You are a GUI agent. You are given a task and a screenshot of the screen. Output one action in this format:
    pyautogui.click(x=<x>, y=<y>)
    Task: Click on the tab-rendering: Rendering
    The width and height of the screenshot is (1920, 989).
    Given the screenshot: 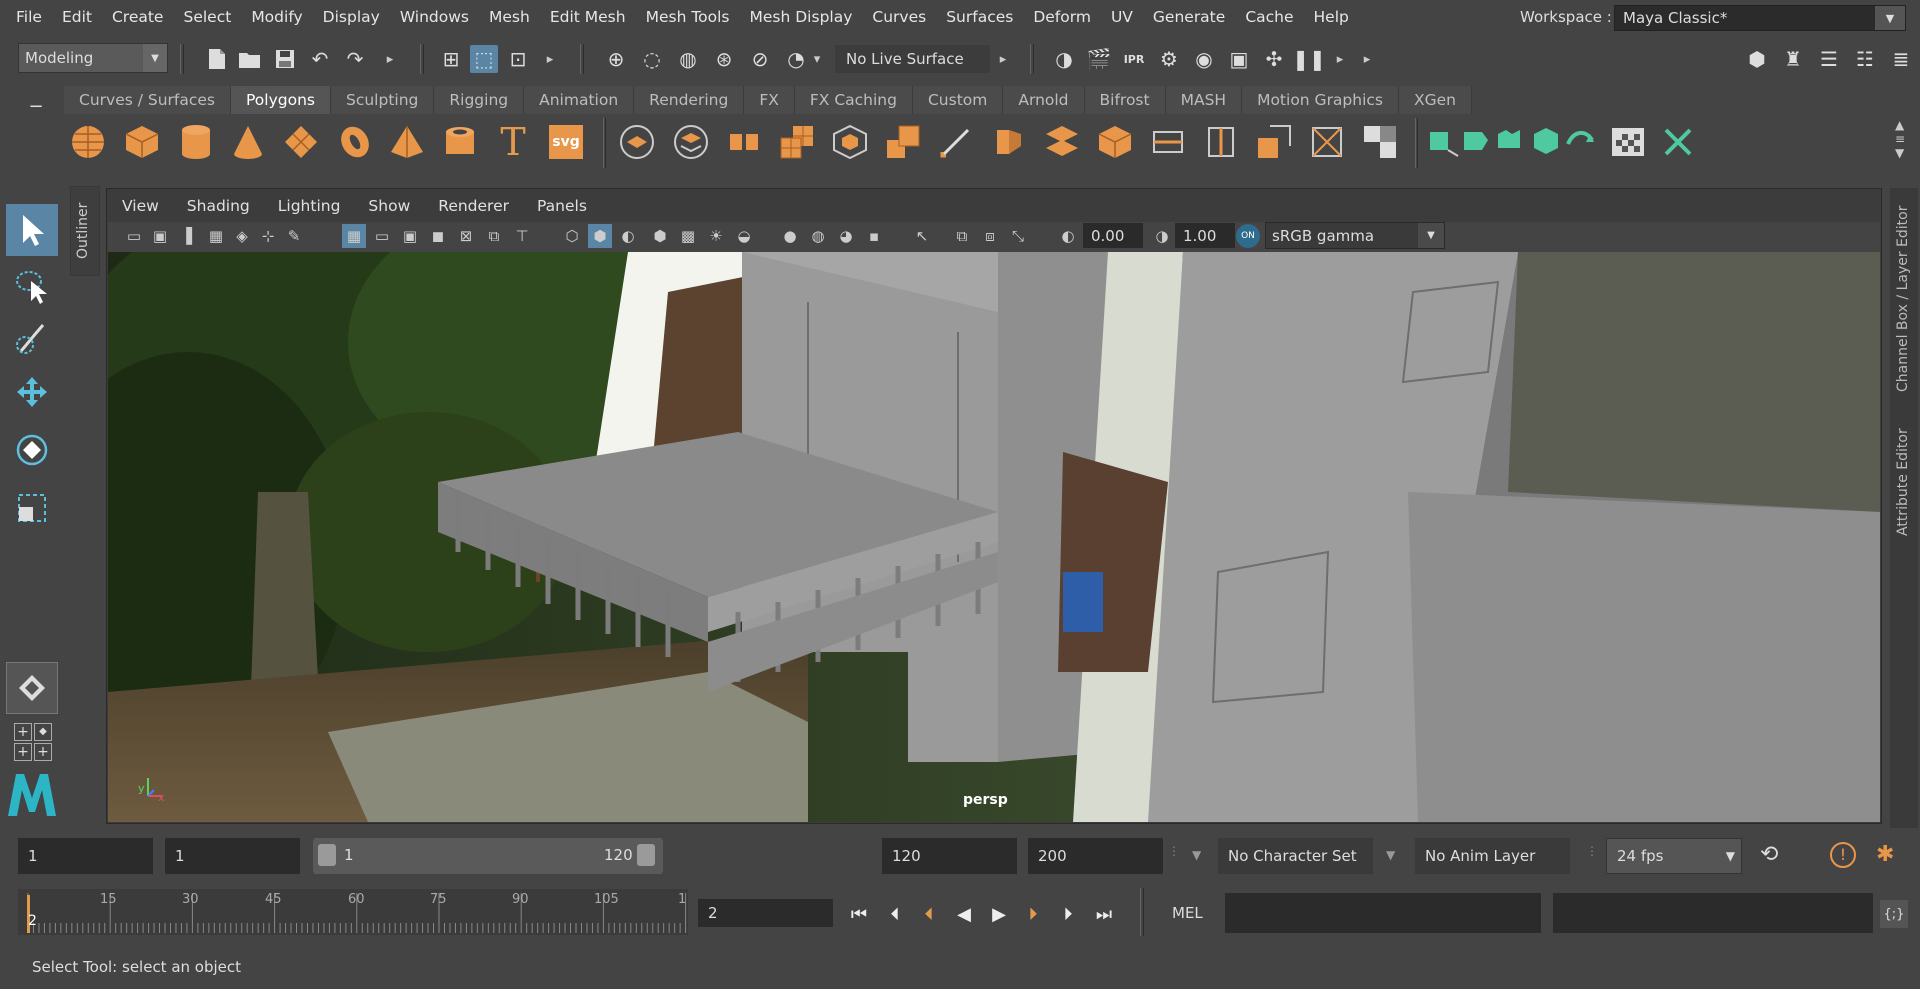 What is the action you would take?
    pyautogui.click(x=689, y=100)
    